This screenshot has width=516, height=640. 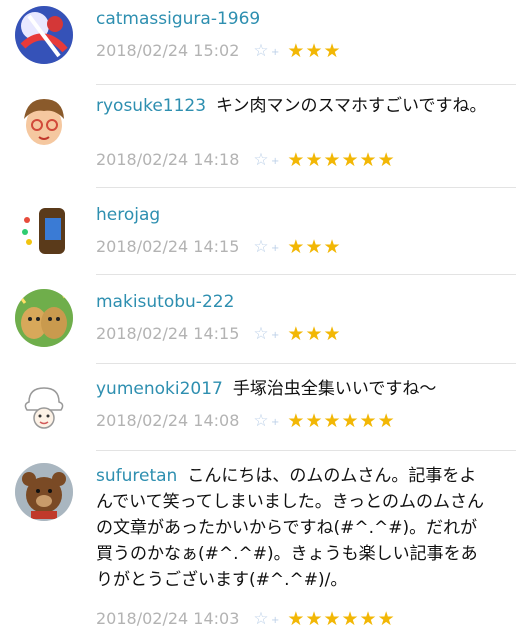 I want to click on comment-meta: 2018/02/24 14:08 ☆ + ★★★★★★, so click(x=246, y=422).